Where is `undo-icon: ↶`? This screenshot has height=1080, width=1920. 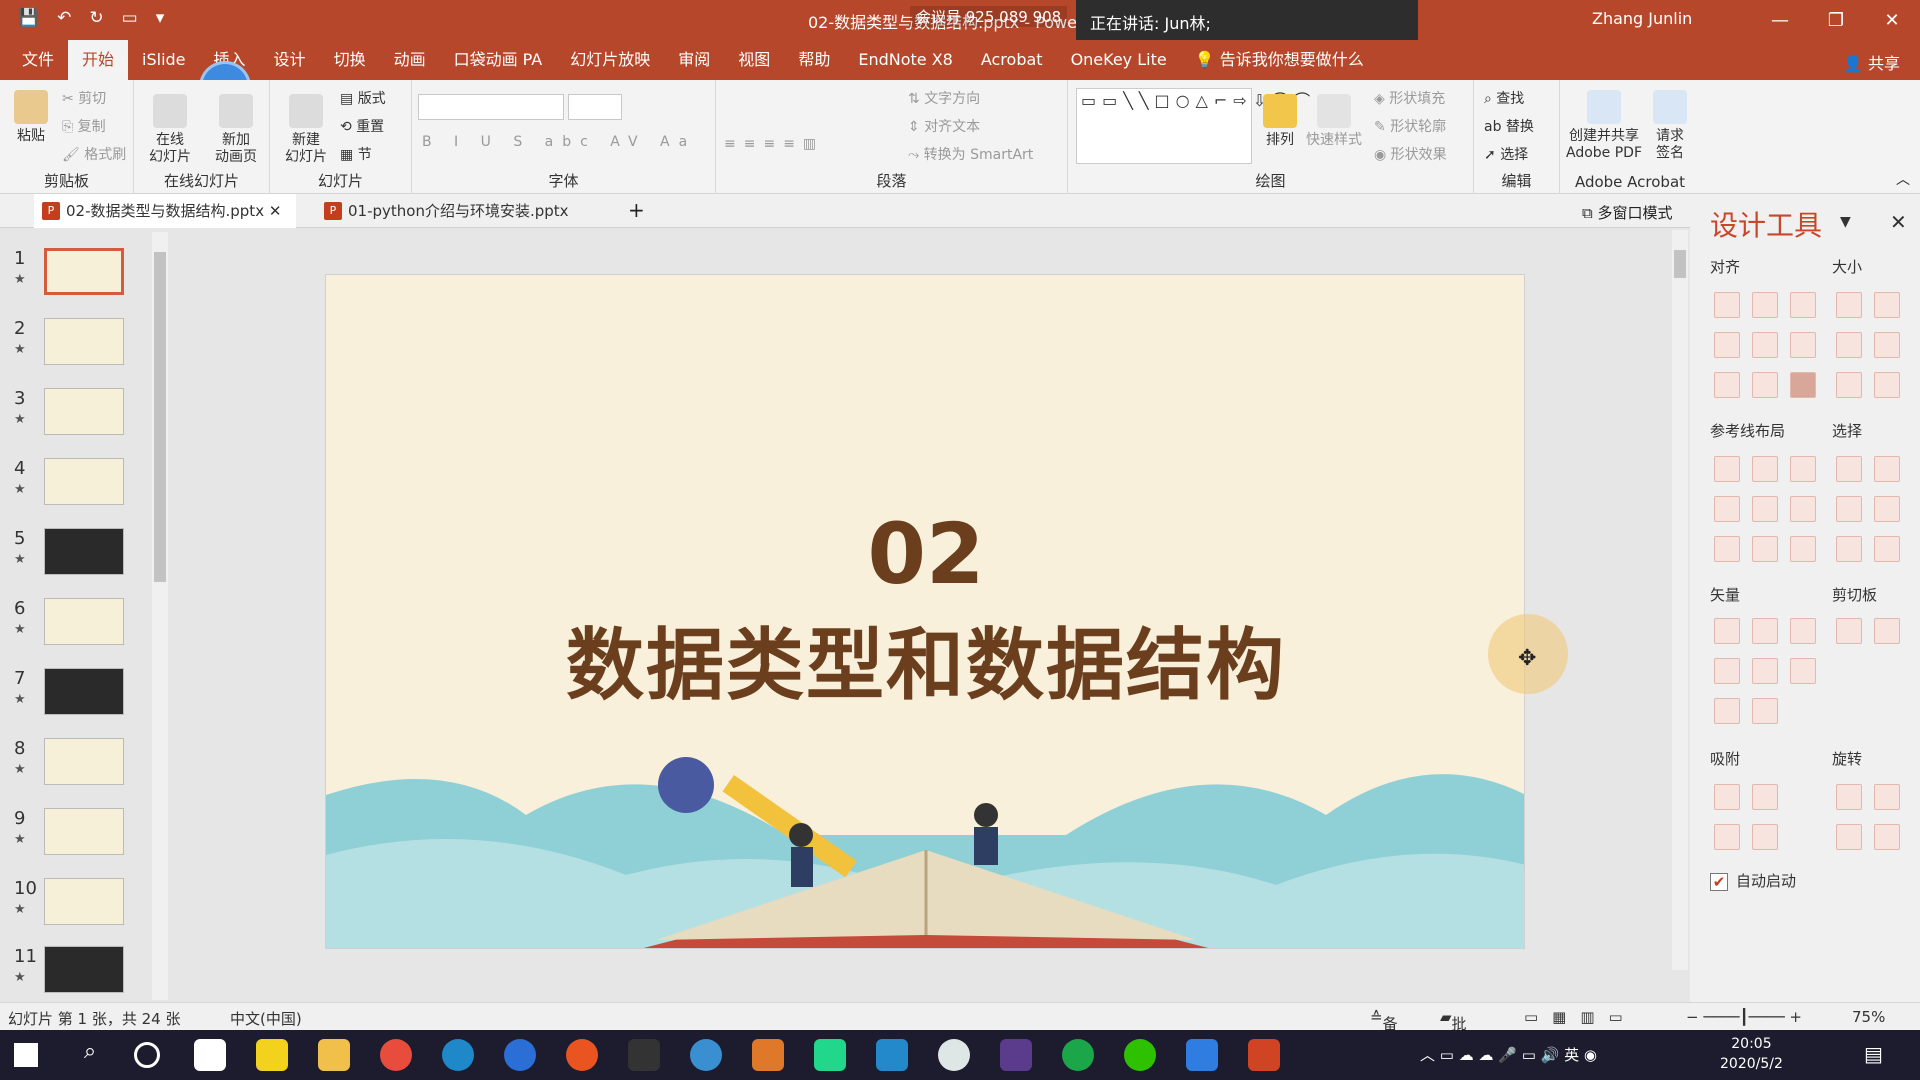 undo-icon: ↶ is located at coordinates (64, 18).